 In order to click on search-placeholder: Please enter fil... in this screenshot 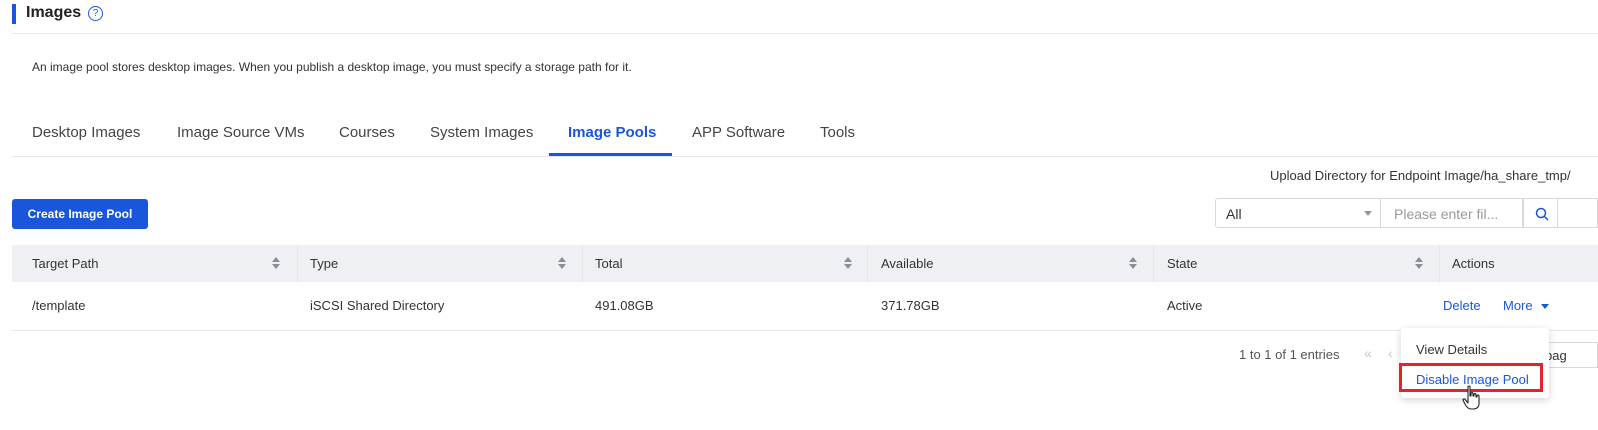, I will do `click(1446, 214)`.